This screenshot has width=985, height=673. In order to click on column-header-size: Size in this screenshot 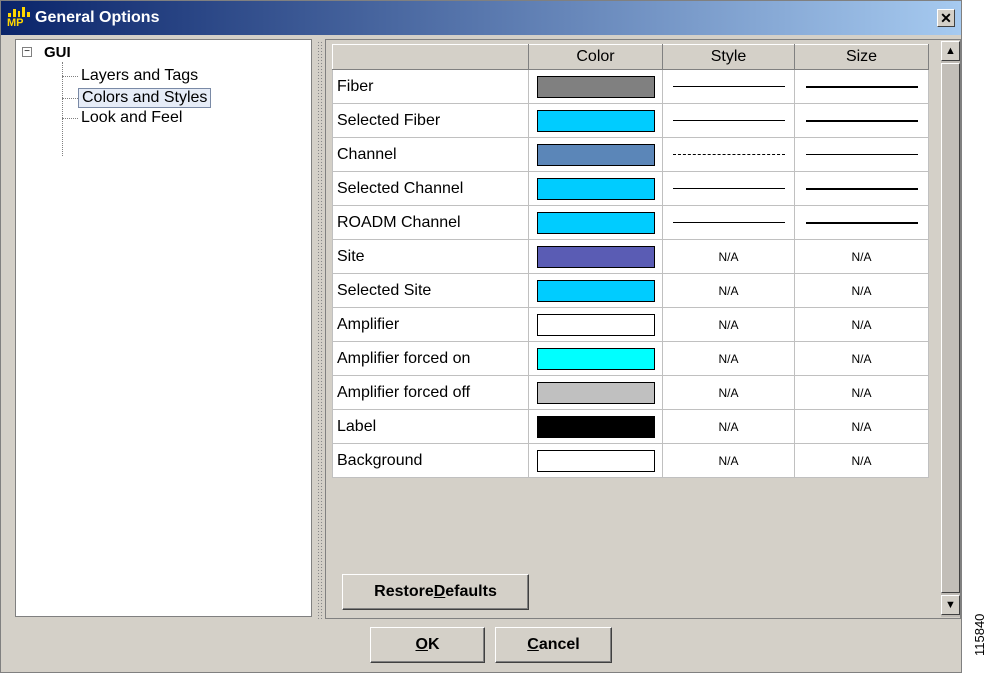, I will do `click(861, 57)`.